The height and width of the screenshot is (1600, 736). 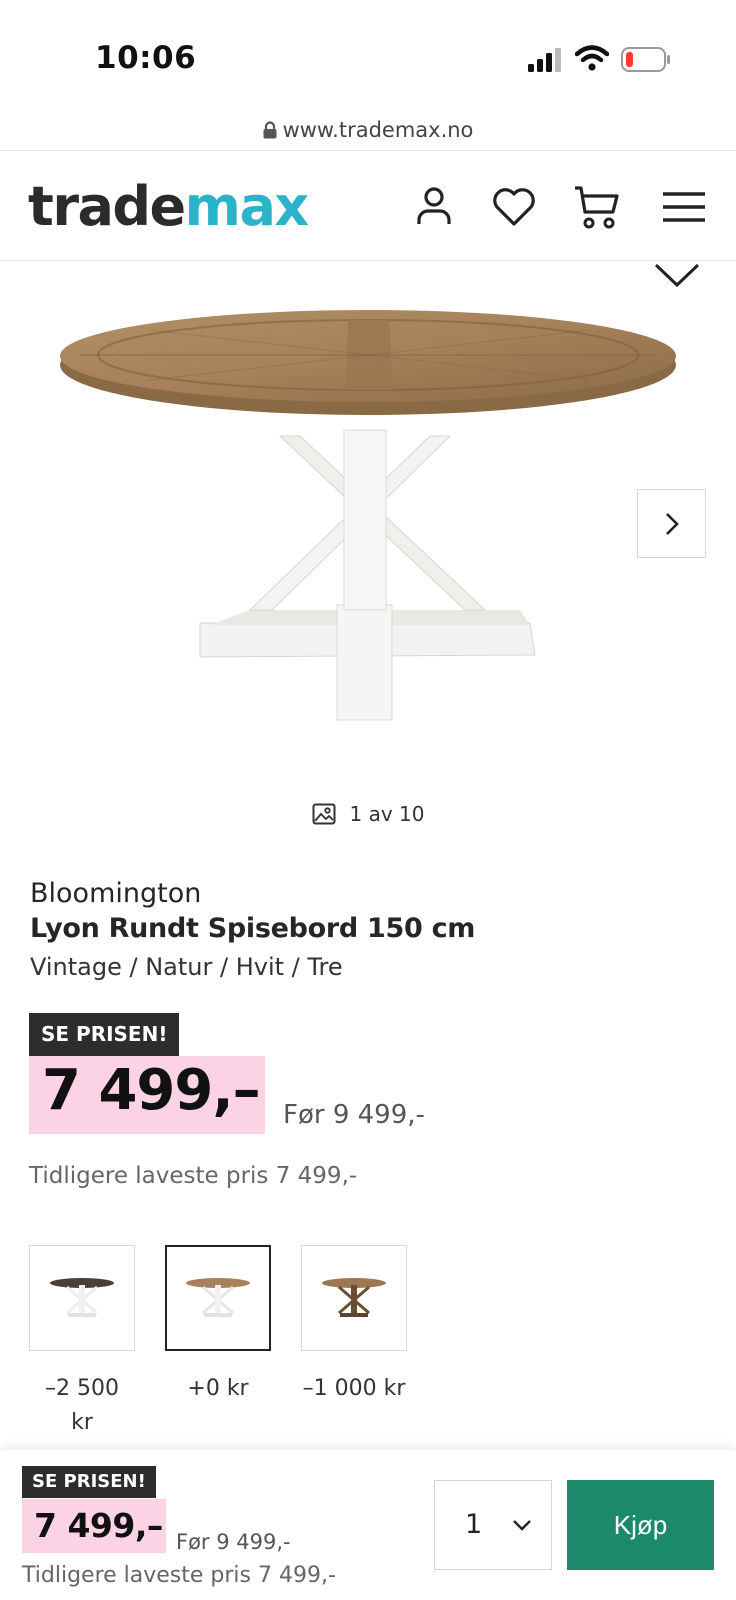 What do you see at coordinates (684, 207) in the screenshot?
I see `menu-icon` at bounding box center [684, 207].